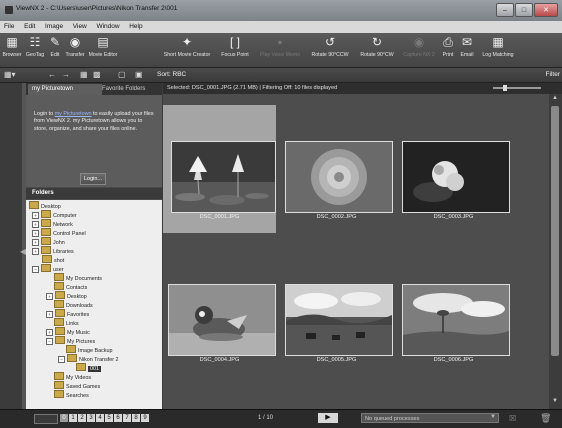 This screenshot has height=428, width=562. What do you see at coordinates (505, 88) in the screenshot?
I see `zoom-slider-handle` at bounding box center [505, 88].